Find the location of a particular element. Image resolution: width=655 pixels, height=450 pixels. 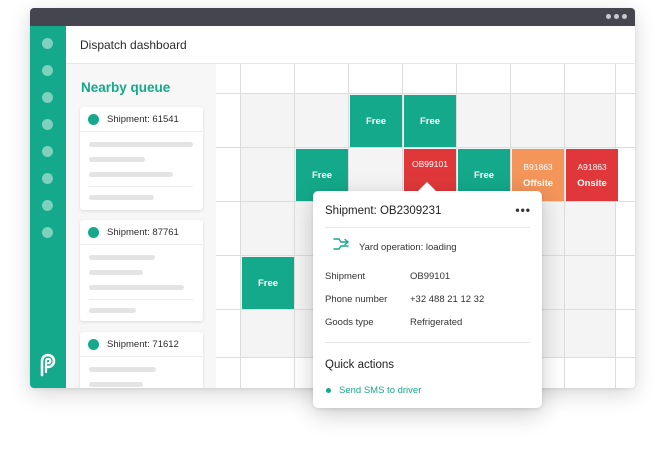

slot-code: A91863 is located at coordinates (592, 166).